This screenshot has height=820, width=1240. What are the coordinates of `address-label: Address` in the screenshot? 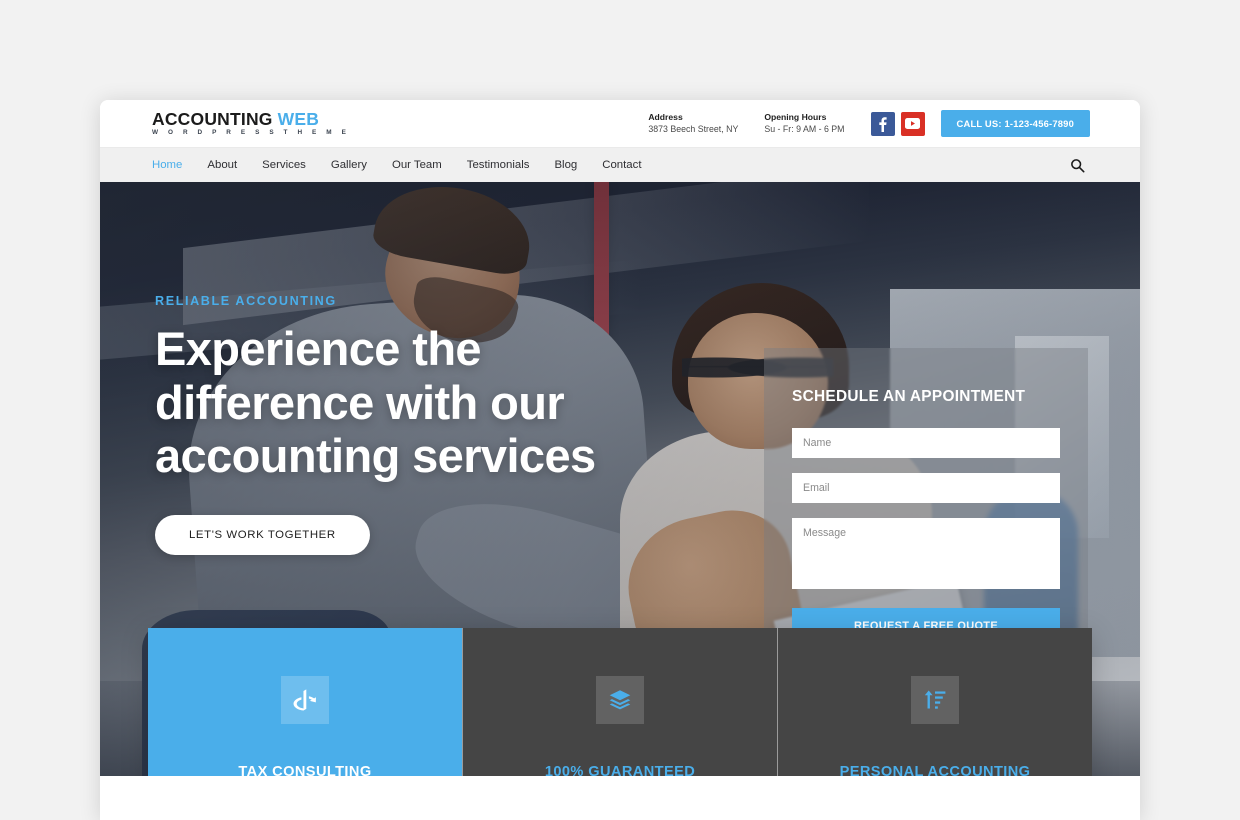 It's located at (665, 116).